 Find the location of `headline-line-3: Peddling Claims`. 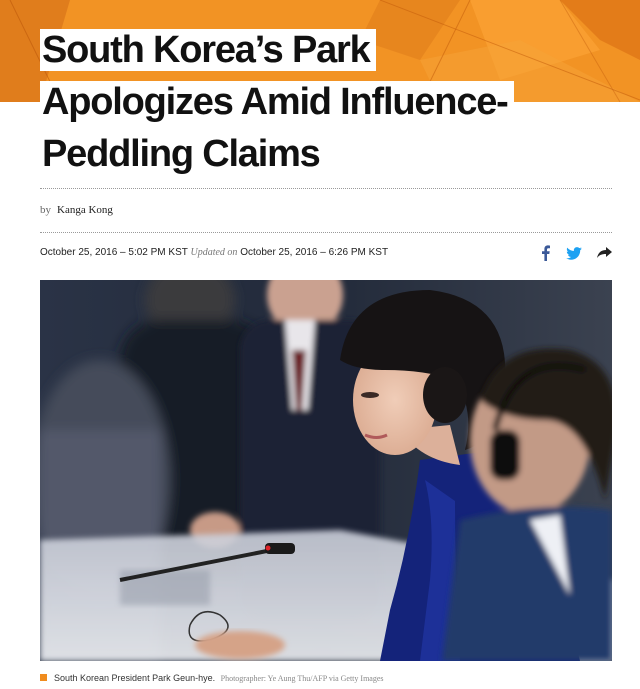

headline-line-3: Peddling Claims is located at coordinates (183, 154).